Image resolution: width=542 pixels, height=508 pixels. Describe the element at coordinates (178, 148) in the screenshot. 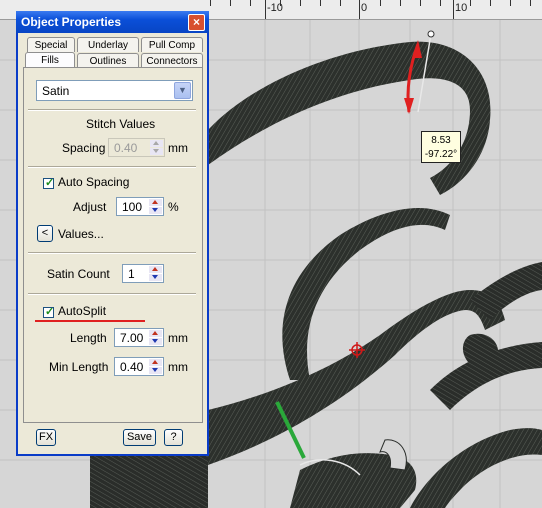

I see `spacing-unit: mm` at that location.